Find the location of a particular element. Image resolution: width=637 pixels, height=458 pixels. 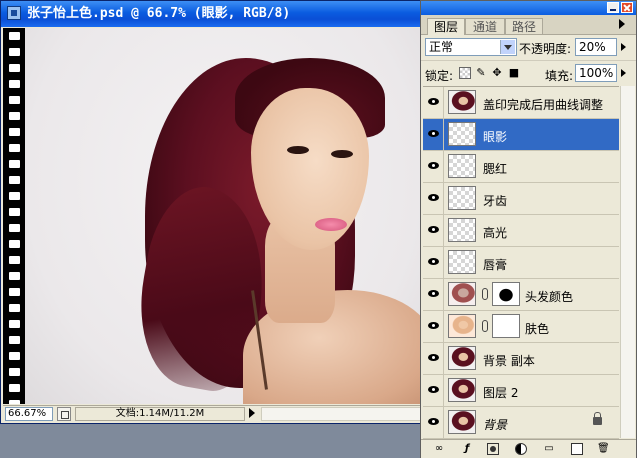

trash-icon: 🗑 is located at coordinates (603, 449).